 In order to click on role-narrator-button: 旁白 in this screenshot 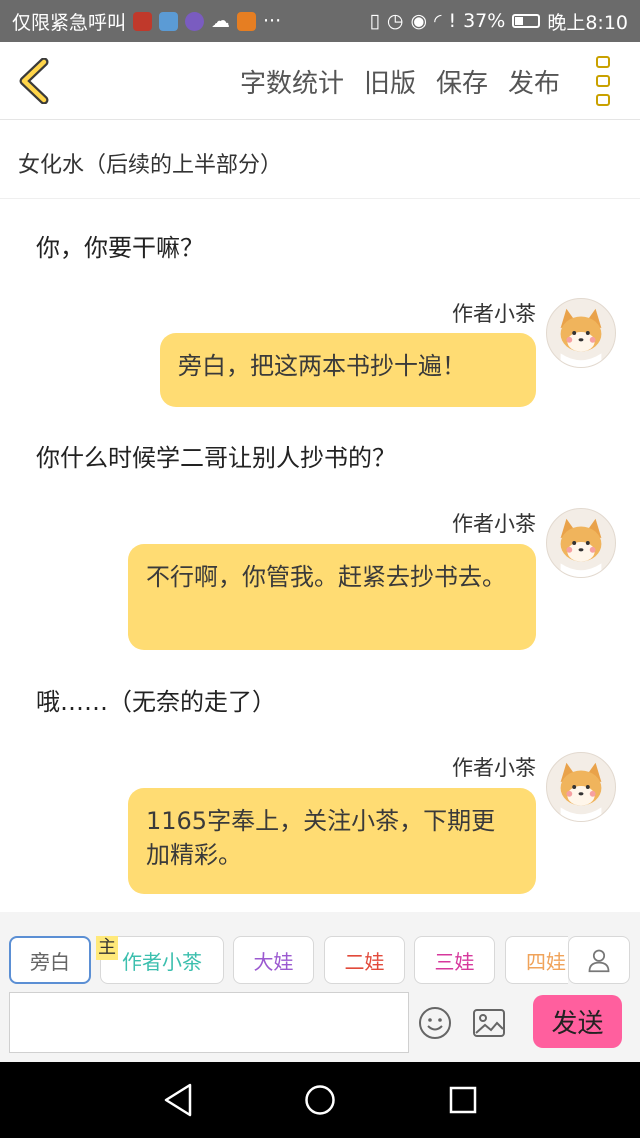, I will do `click(50, 960)`.